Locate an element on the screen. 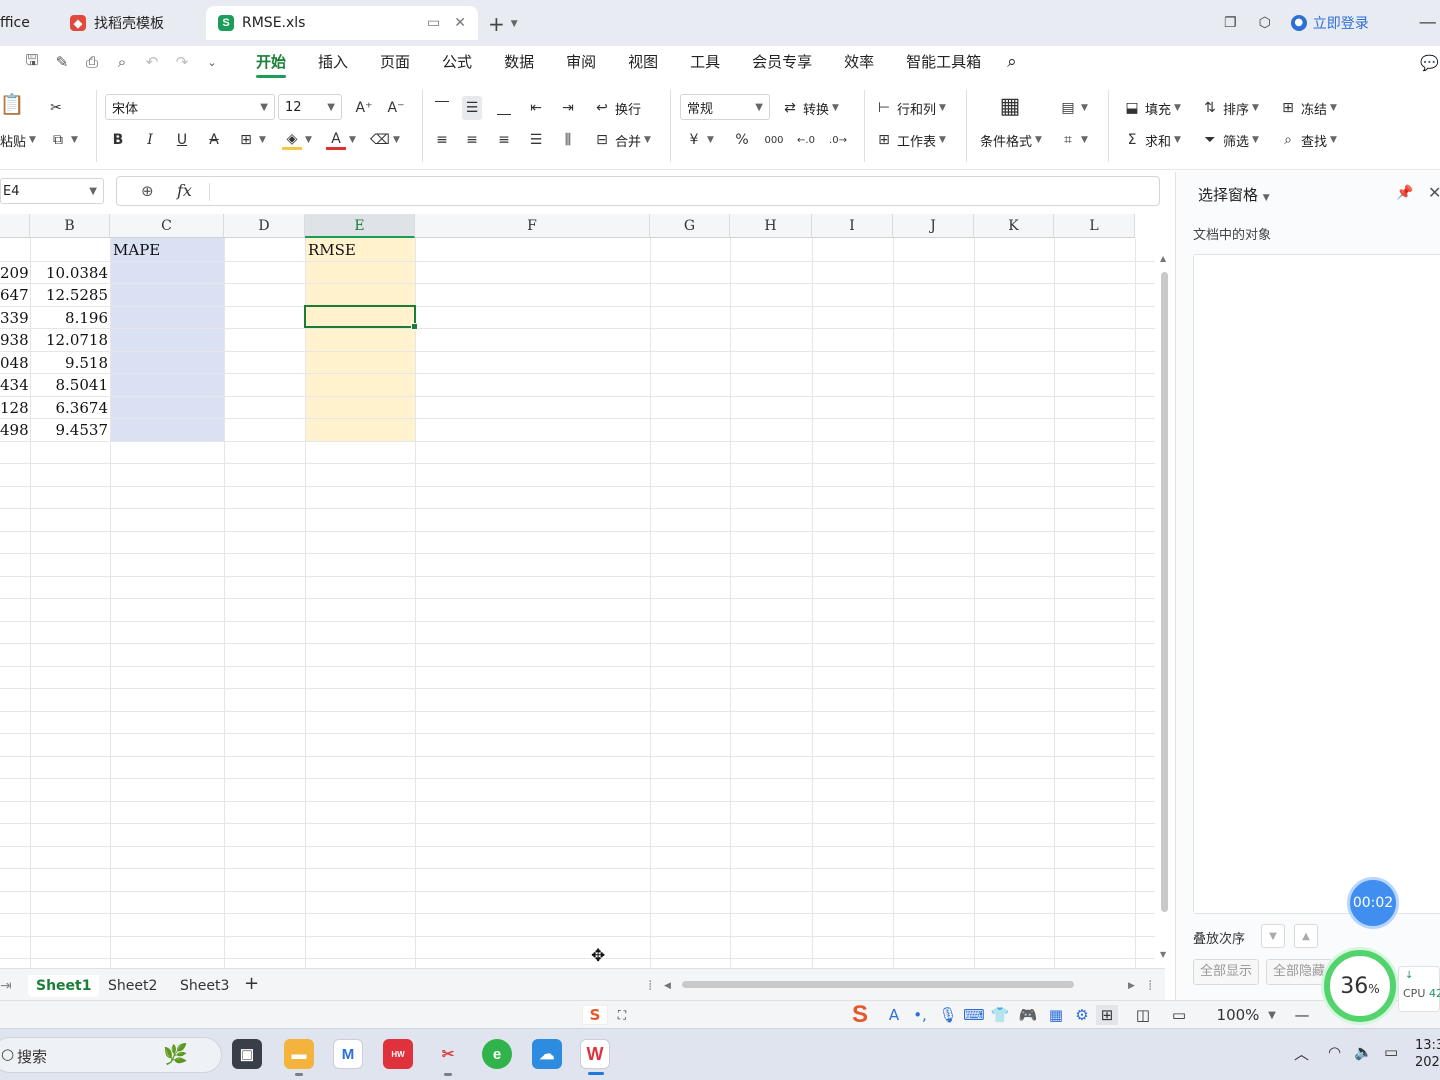  screenshot-icon: ⛶ is located at coordinates (622, 1015).